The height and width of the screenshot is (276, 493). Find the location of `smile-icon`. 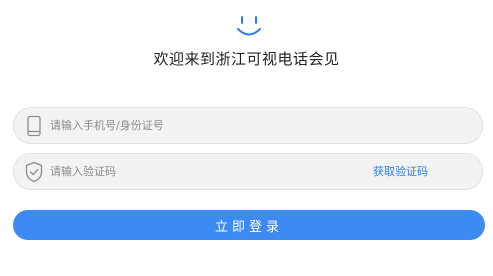

smile-icon is located at coordinates (249, 26).